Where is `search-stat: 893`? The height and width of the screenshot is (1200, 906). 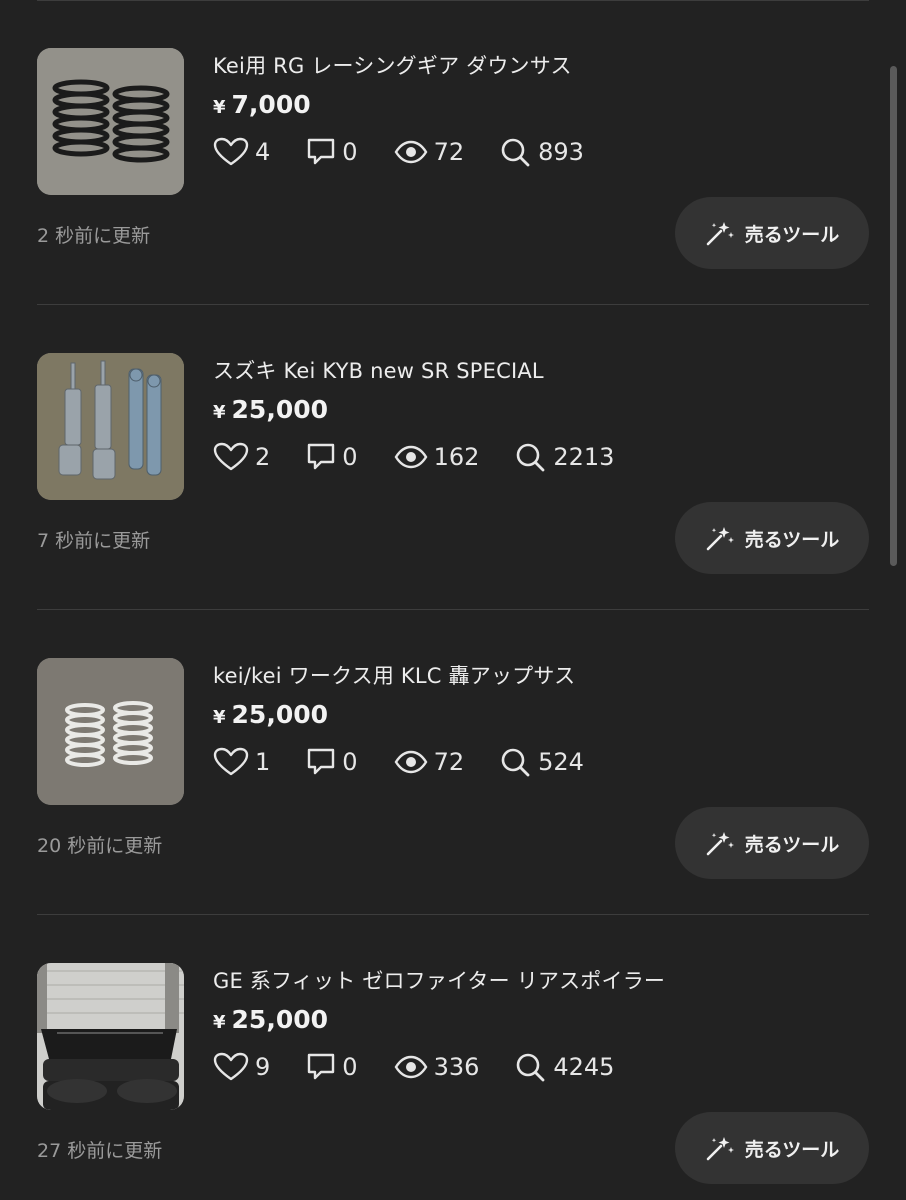 search-stat: 893 is located at coordinates (542, 152).